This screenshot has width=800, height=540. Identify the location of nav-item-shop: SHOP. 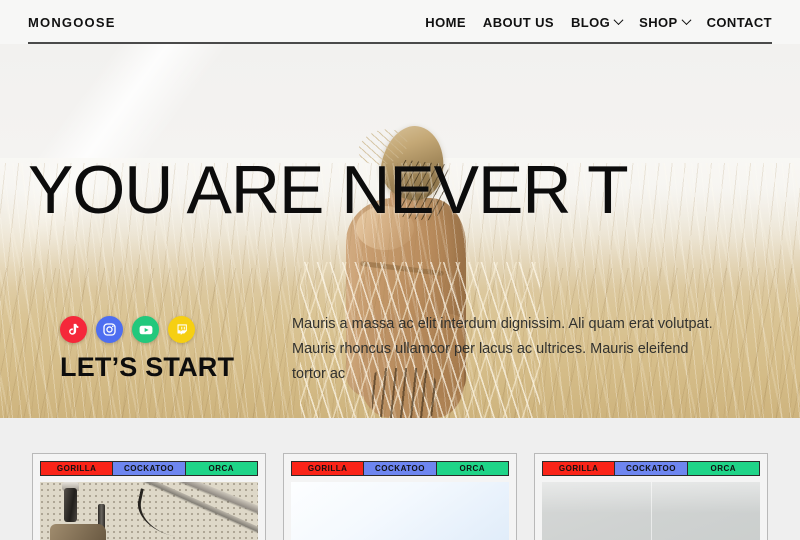
(665, 22).